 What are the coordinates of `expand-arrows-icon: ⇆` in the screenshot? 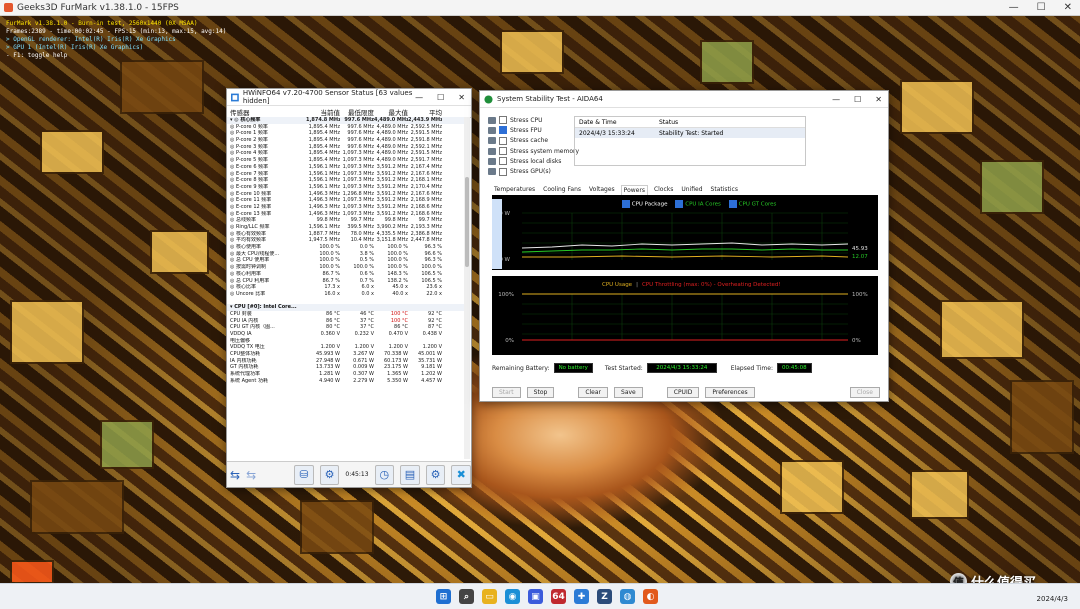 It's located at (251, 475).